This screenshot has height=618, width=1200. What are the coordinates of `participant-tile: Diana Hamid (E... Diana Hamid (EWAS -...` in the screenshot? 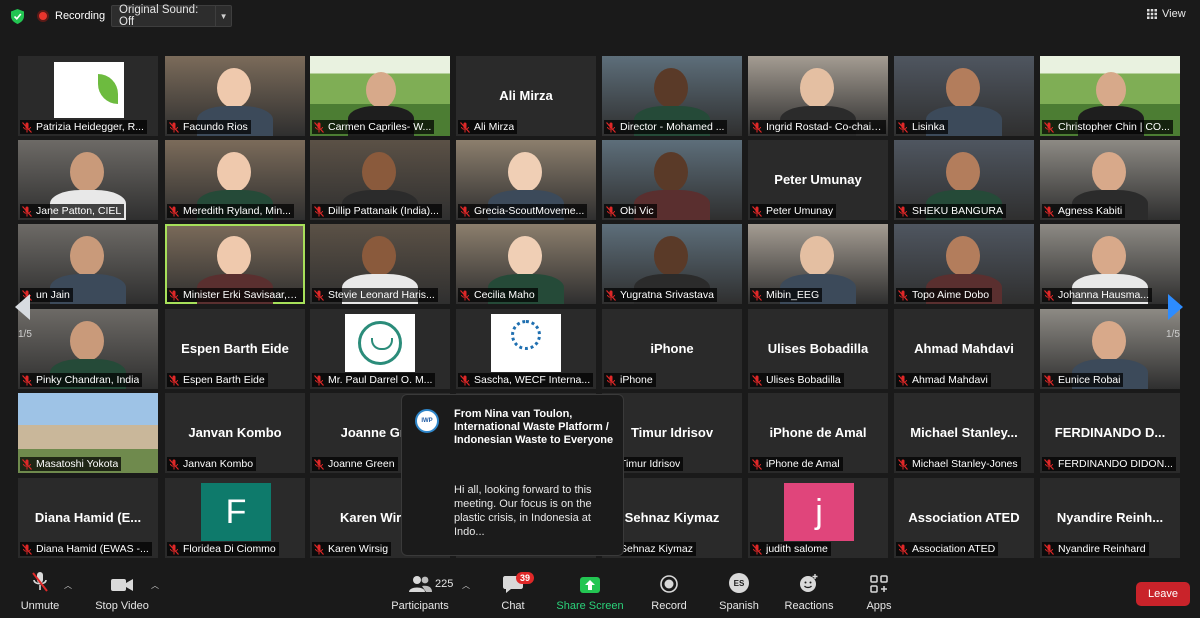 It's located at (88, 518).